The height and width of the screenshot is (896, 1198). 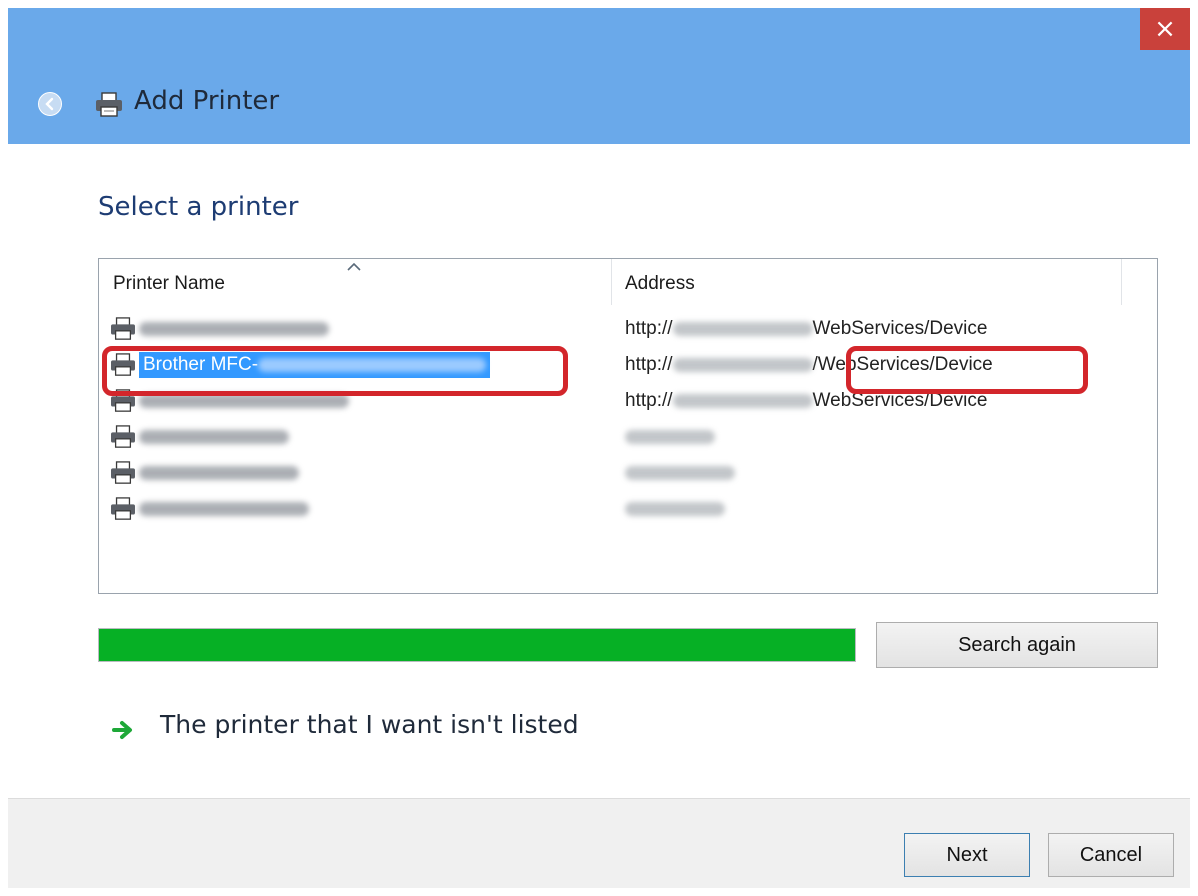 What do you see at coordinates (354, 267) in the screenshot?
I see `sort-up-icon` at bounding box center [354, 267].